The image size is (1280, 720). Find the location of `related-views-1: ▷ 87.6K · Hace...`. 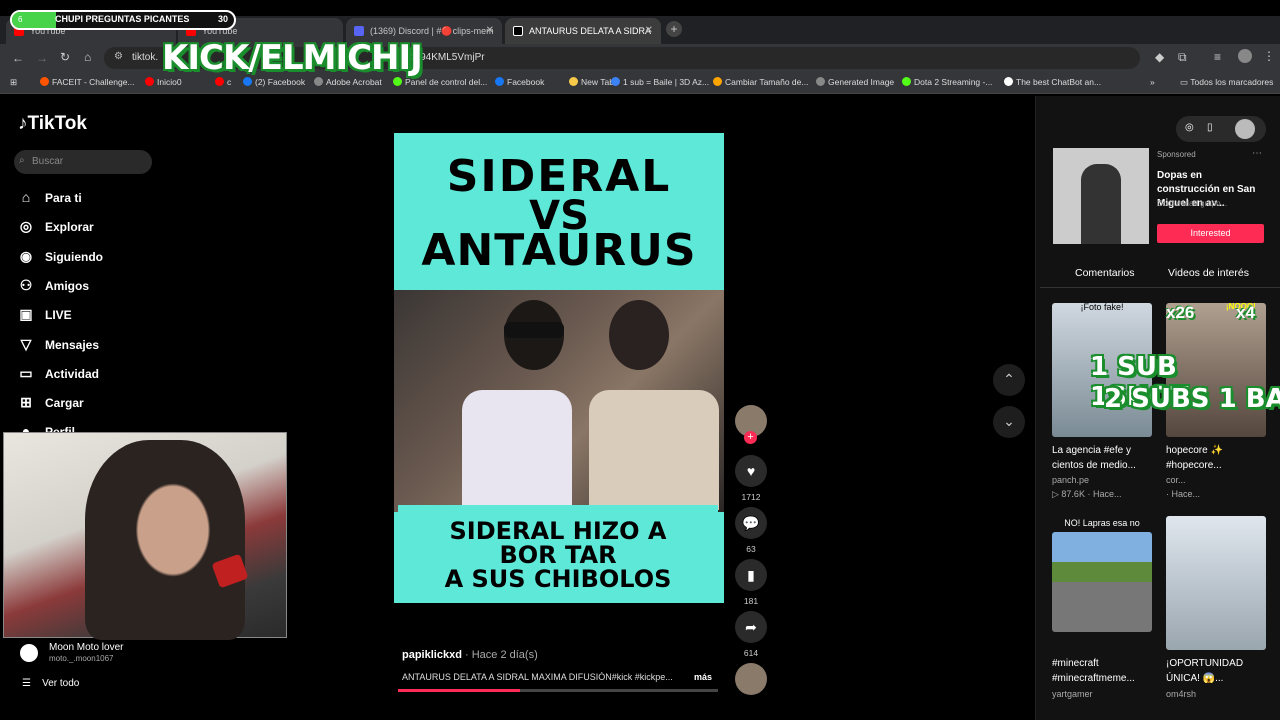

related-views-1: ▷ 87.6K · Hace... is located at coordinates (1087, 494).